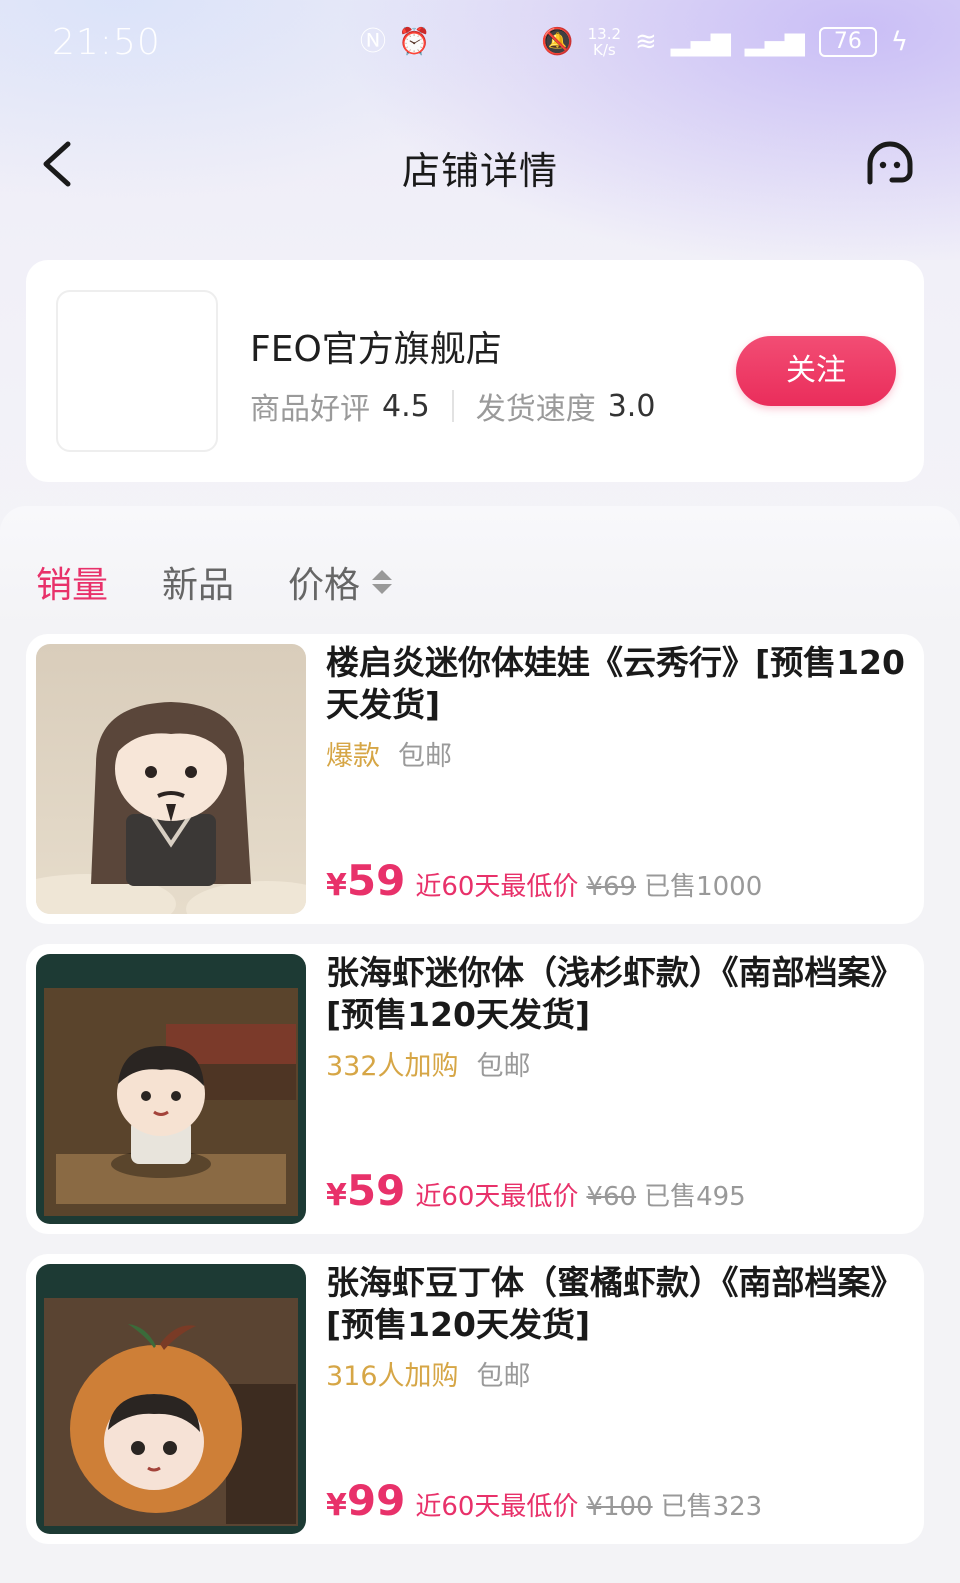 The image size is (960, 1583). I want to click on charging-icon: ϟ, so click(899, 42).